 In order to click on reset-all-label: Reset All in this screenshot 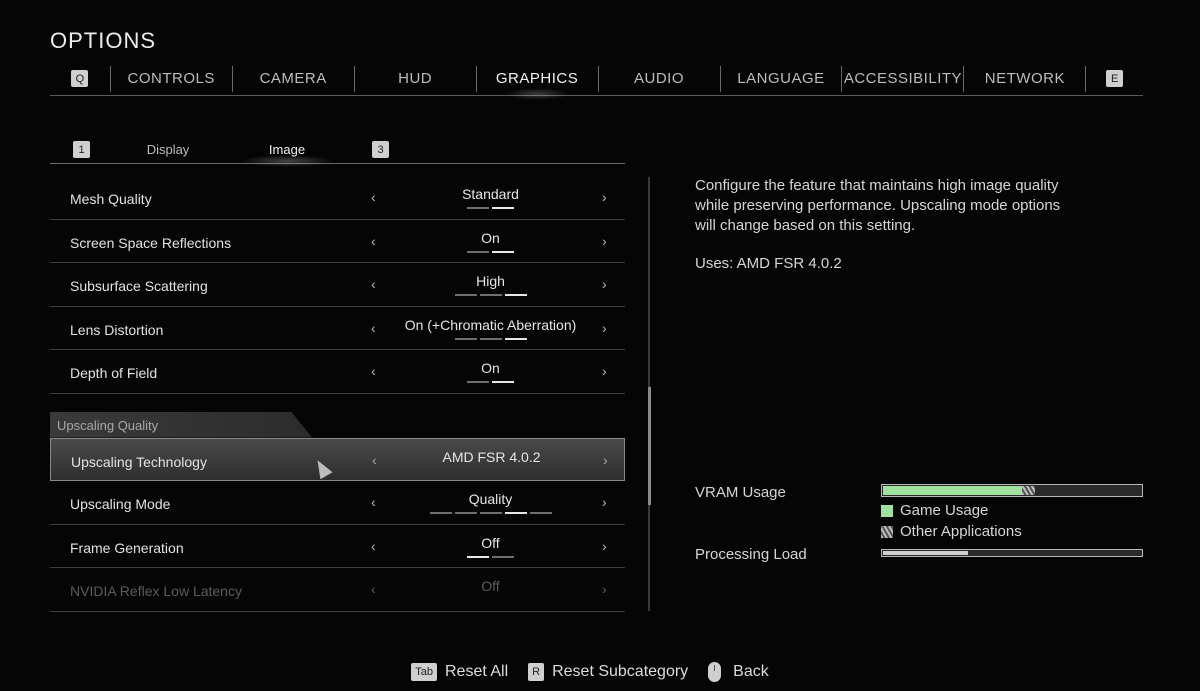, I will do `click(477, 671)`.